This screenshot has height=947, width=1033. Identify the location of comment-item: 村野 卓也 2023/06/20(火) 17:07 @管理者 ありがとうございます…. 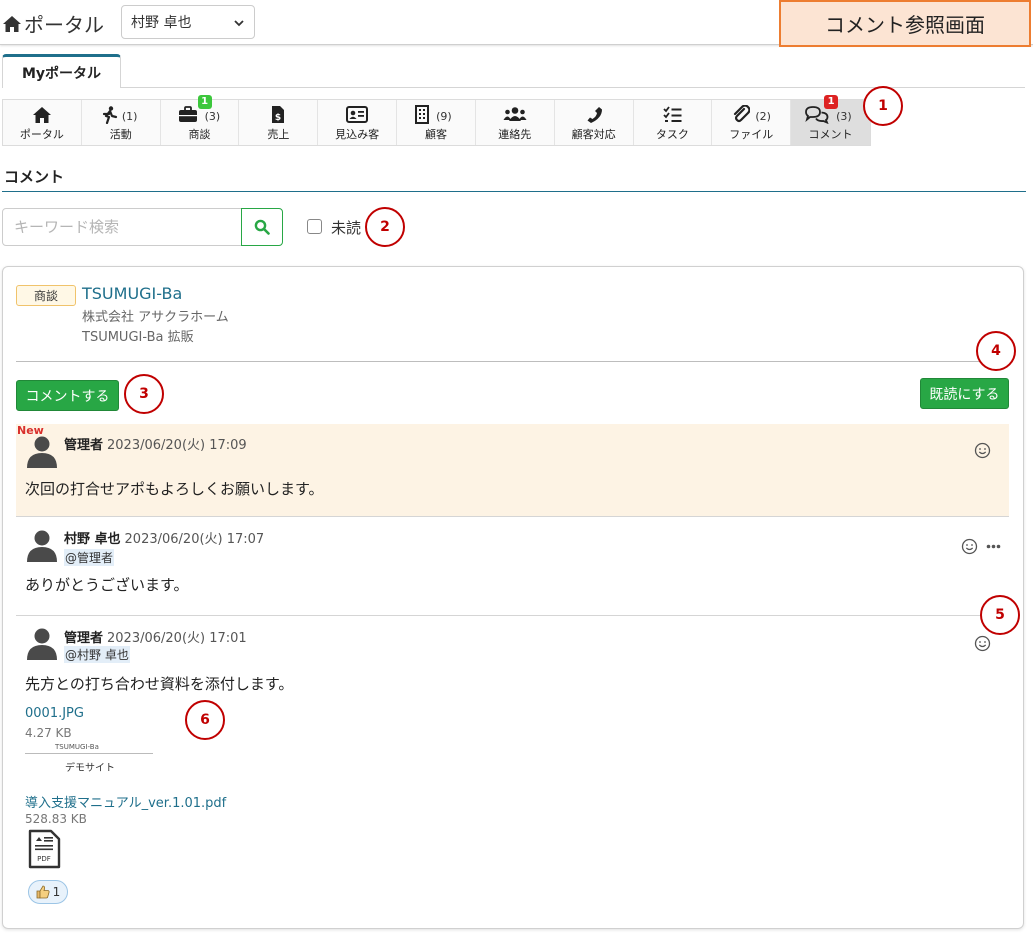
(512, 567).